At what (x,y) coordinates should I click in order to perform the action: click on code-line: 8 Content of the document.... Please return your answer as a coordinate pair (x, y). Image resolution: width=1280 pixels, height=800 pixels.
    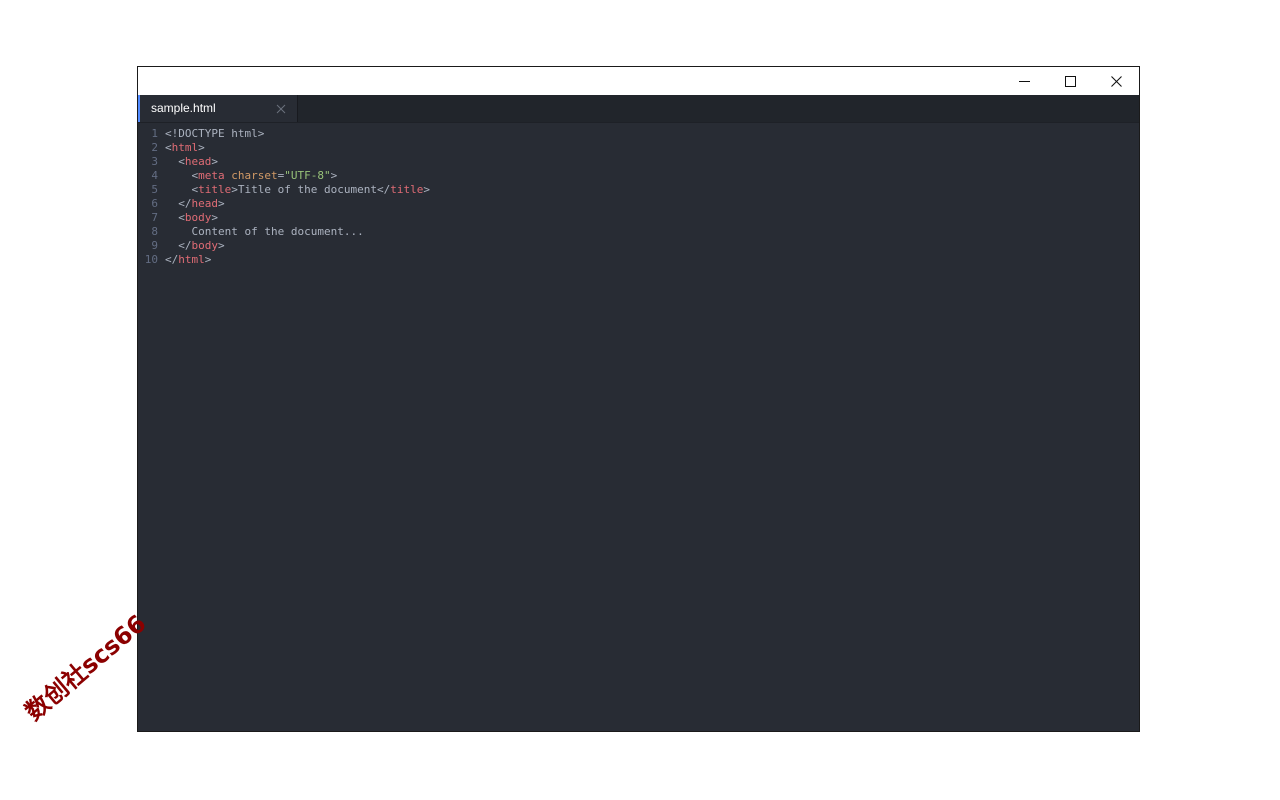
    Looking at the image, I should click on (638, 232).